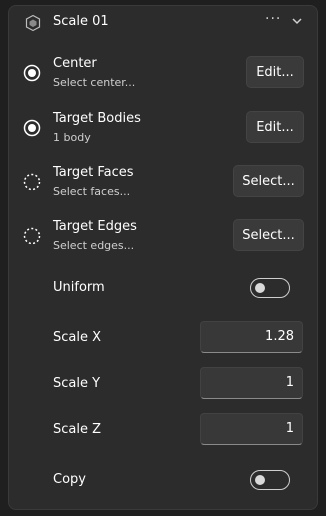 This screenshot has height=516, width=326. I want to click on scale-y-label: Scale Y, so click(77, 383).